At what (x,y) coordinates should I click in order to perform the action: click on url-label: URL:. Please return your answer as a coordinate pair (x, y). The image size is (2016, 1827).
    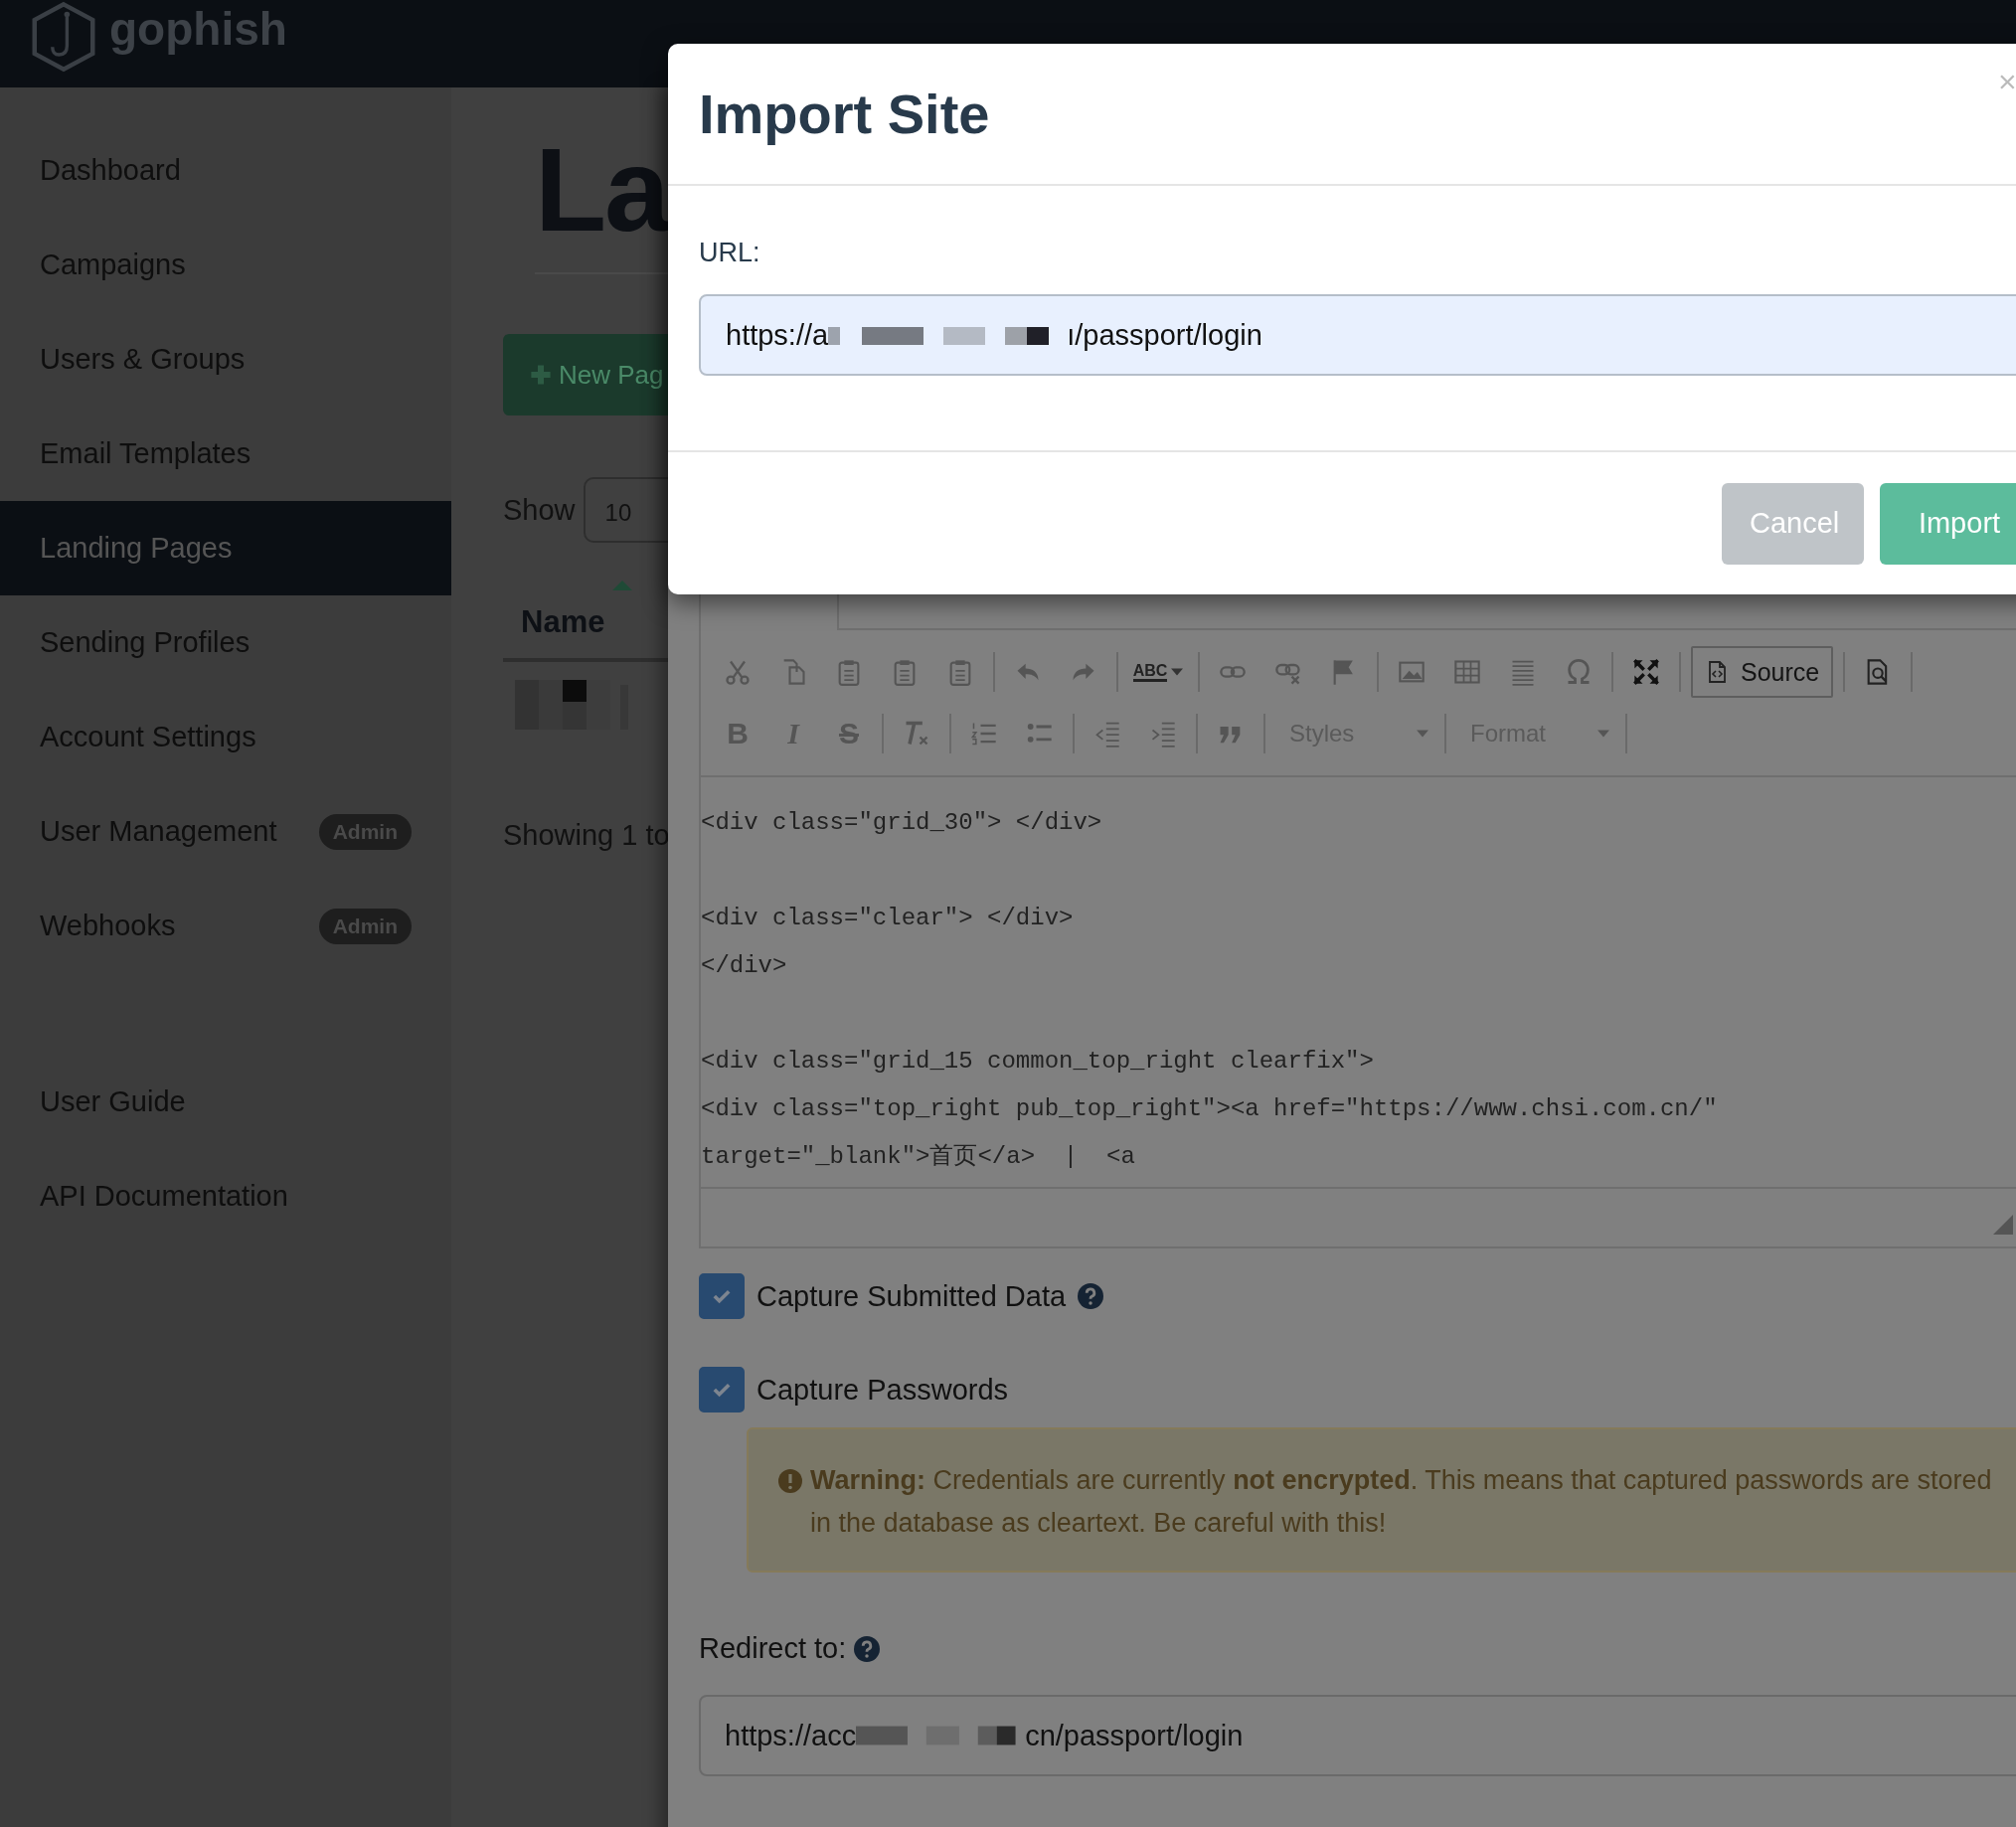
    Looking at the image, I should click on (730, 253).